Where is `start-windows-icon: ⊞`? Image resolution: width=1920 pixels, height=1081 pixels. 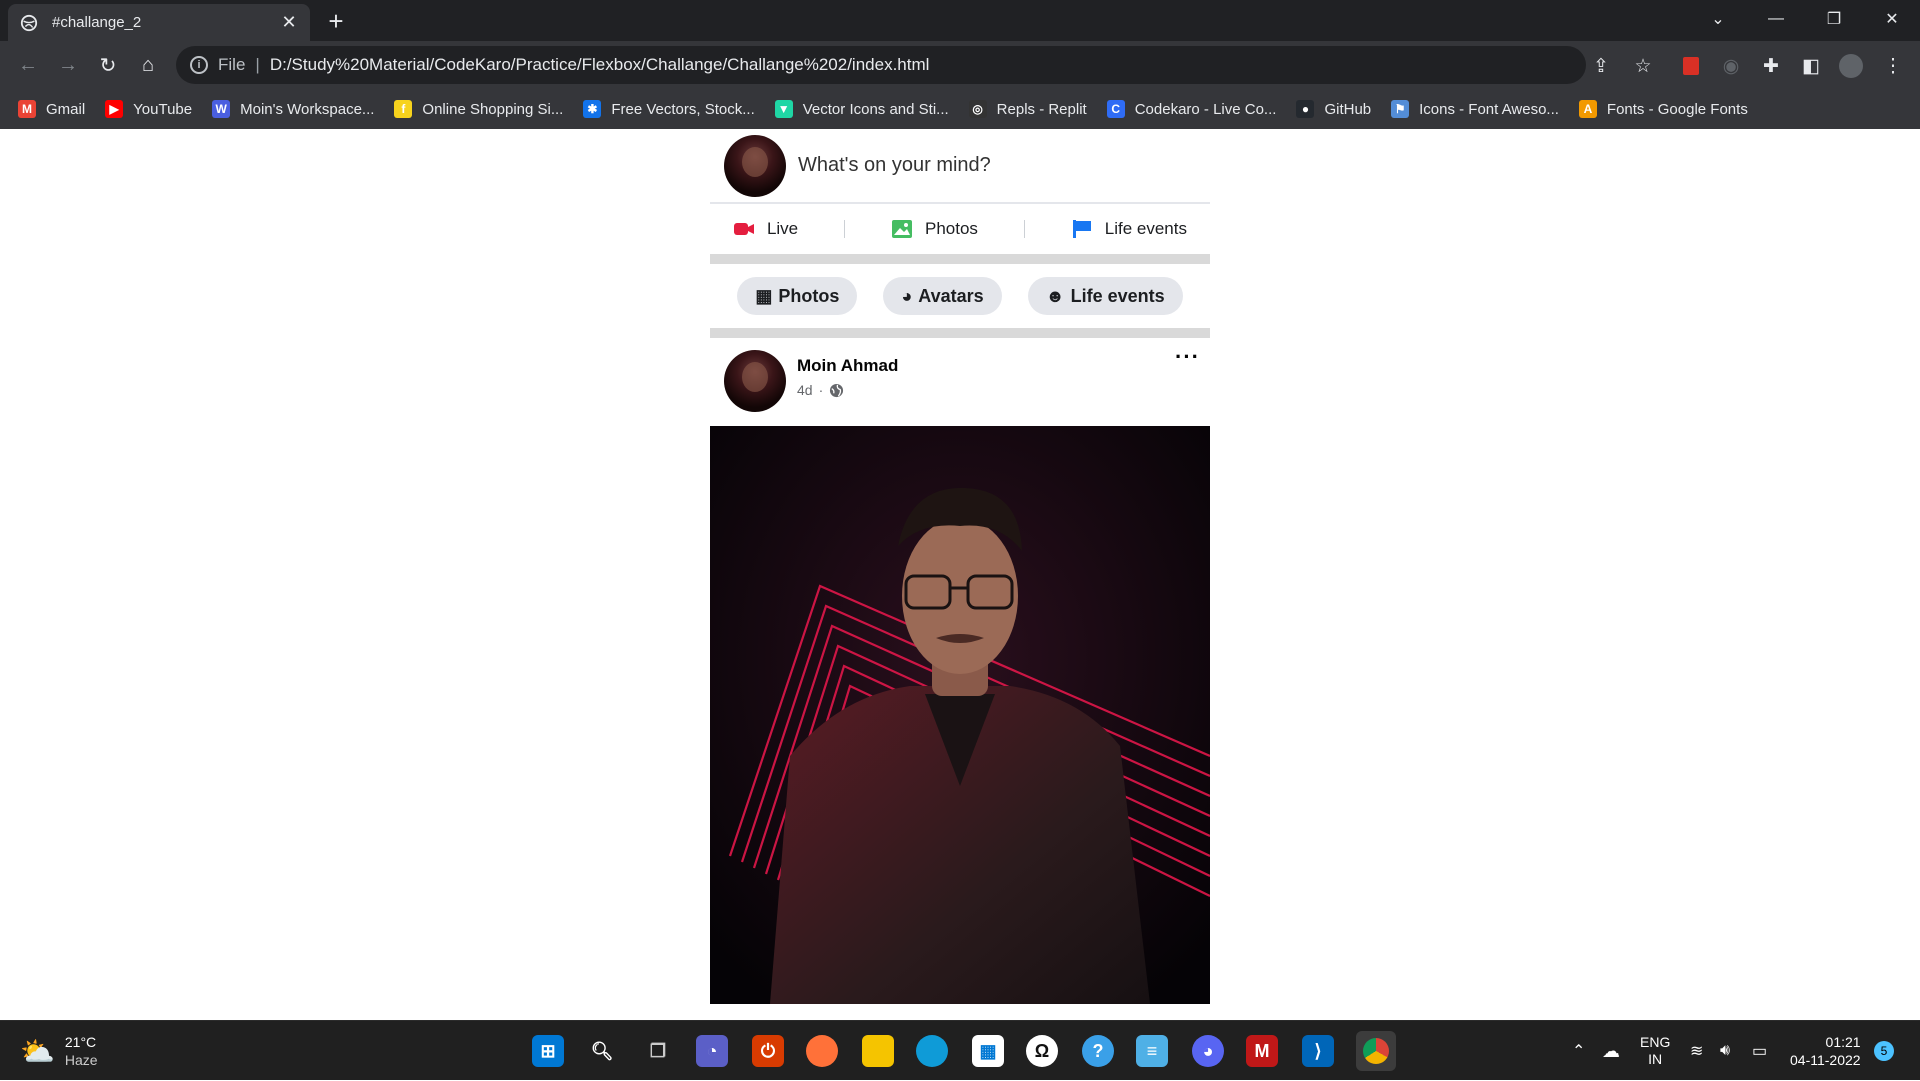
start-windows-icon: ⊞ is located at coordinates (548, 1051).